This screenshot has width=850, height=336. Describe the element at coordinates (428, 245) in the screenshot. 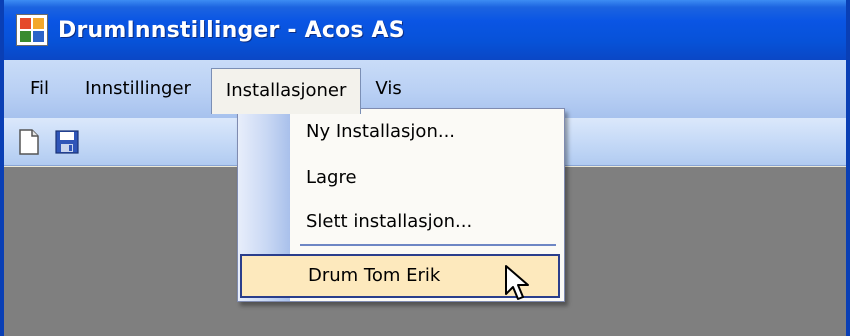

I see `menu-separator` at that location.